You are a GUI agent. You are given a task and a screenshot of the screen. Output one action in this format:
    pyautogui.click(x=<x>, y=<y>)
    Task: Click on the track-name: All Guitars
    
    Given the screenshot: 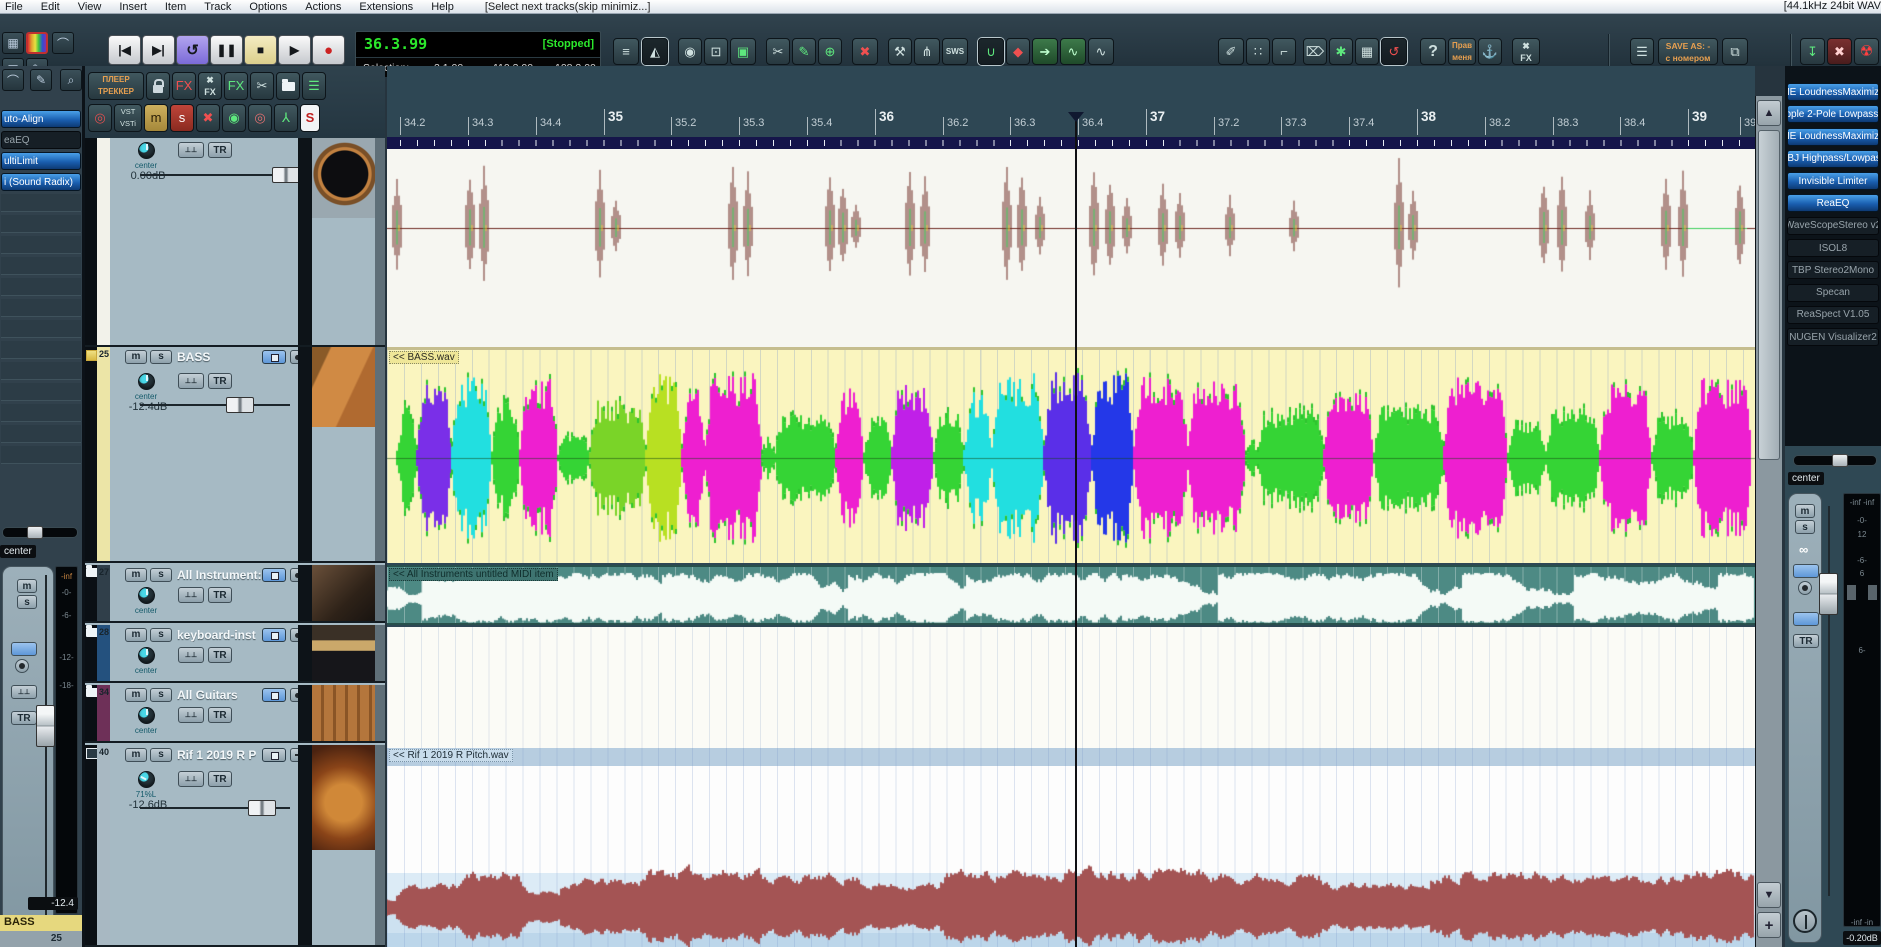 What is the action you would take?
    pyautogui.click(x=207, y=695)
    